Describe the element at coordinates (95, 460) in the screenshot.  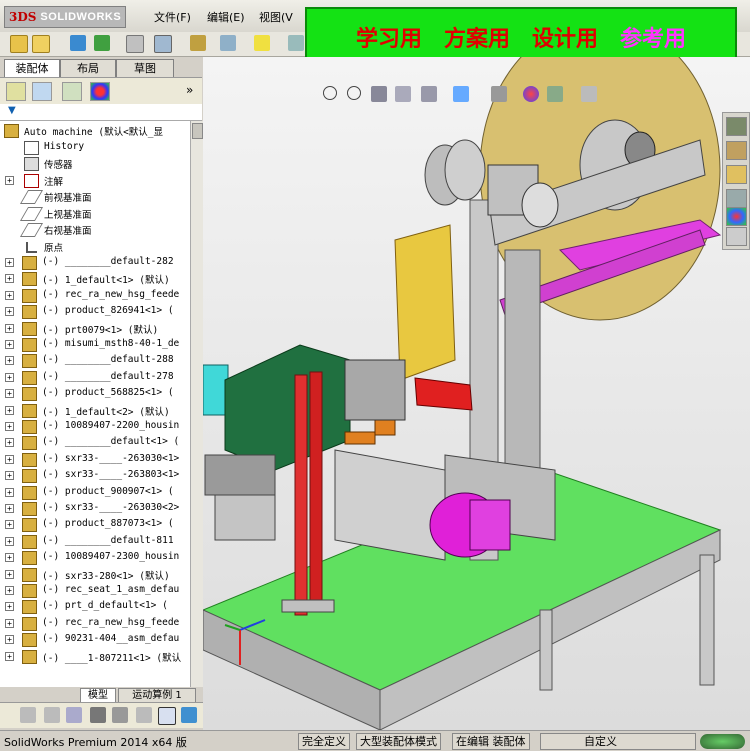
I see `tree-component: + (-) sxr33-____-263030<1>` at that location.